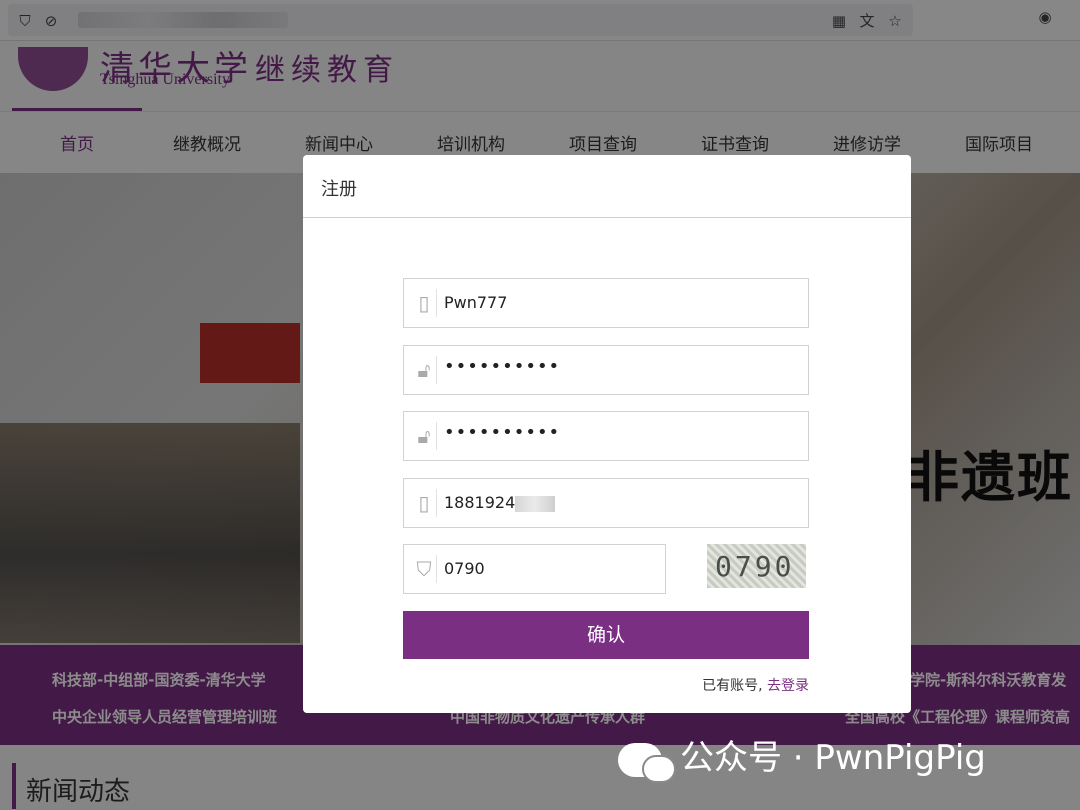 The image size is (1080, 810). I want to click on phone-field: ▯ 1881924, so click(606, 503).